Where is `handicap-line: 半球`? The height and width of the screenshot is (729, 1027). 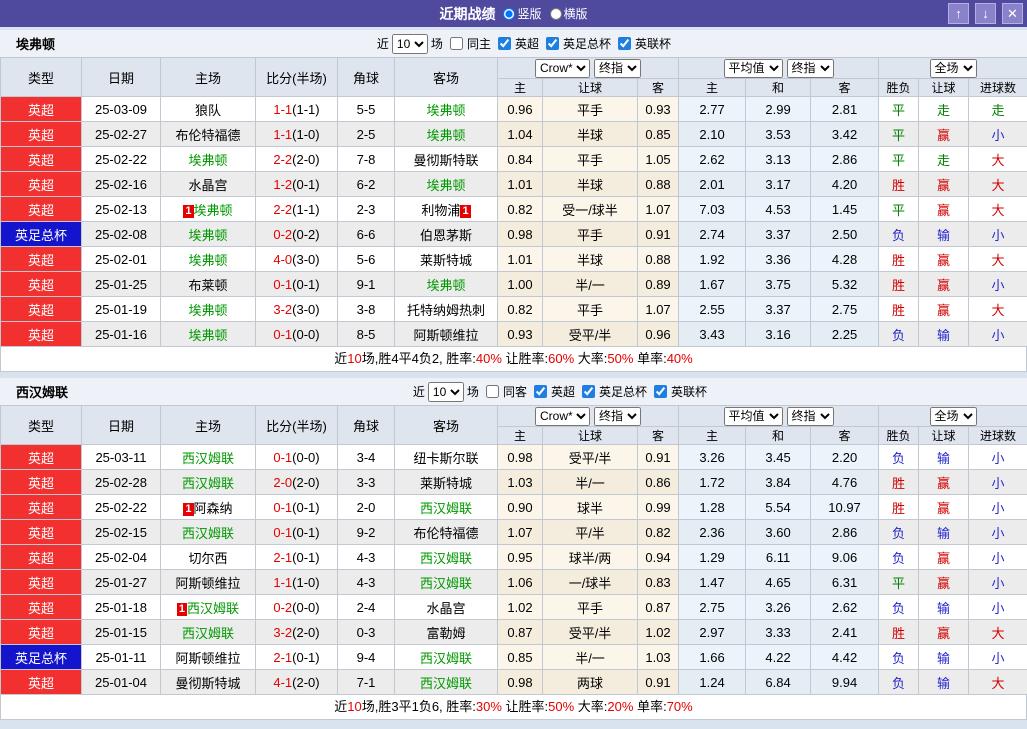 handicap-line: 半球 is located at coordinates (590, 184).